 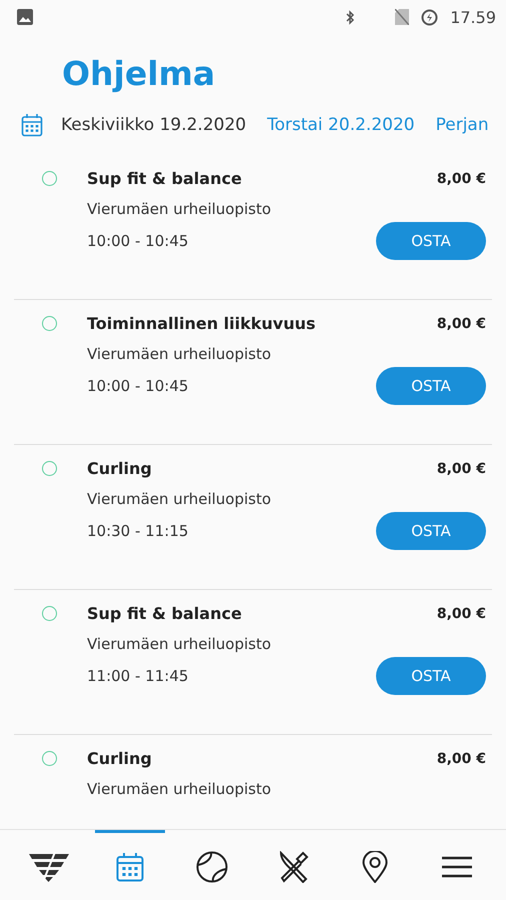 I want to click on date-tab: Keskiviikko 19.2.2020, so click(x=153, y=125).